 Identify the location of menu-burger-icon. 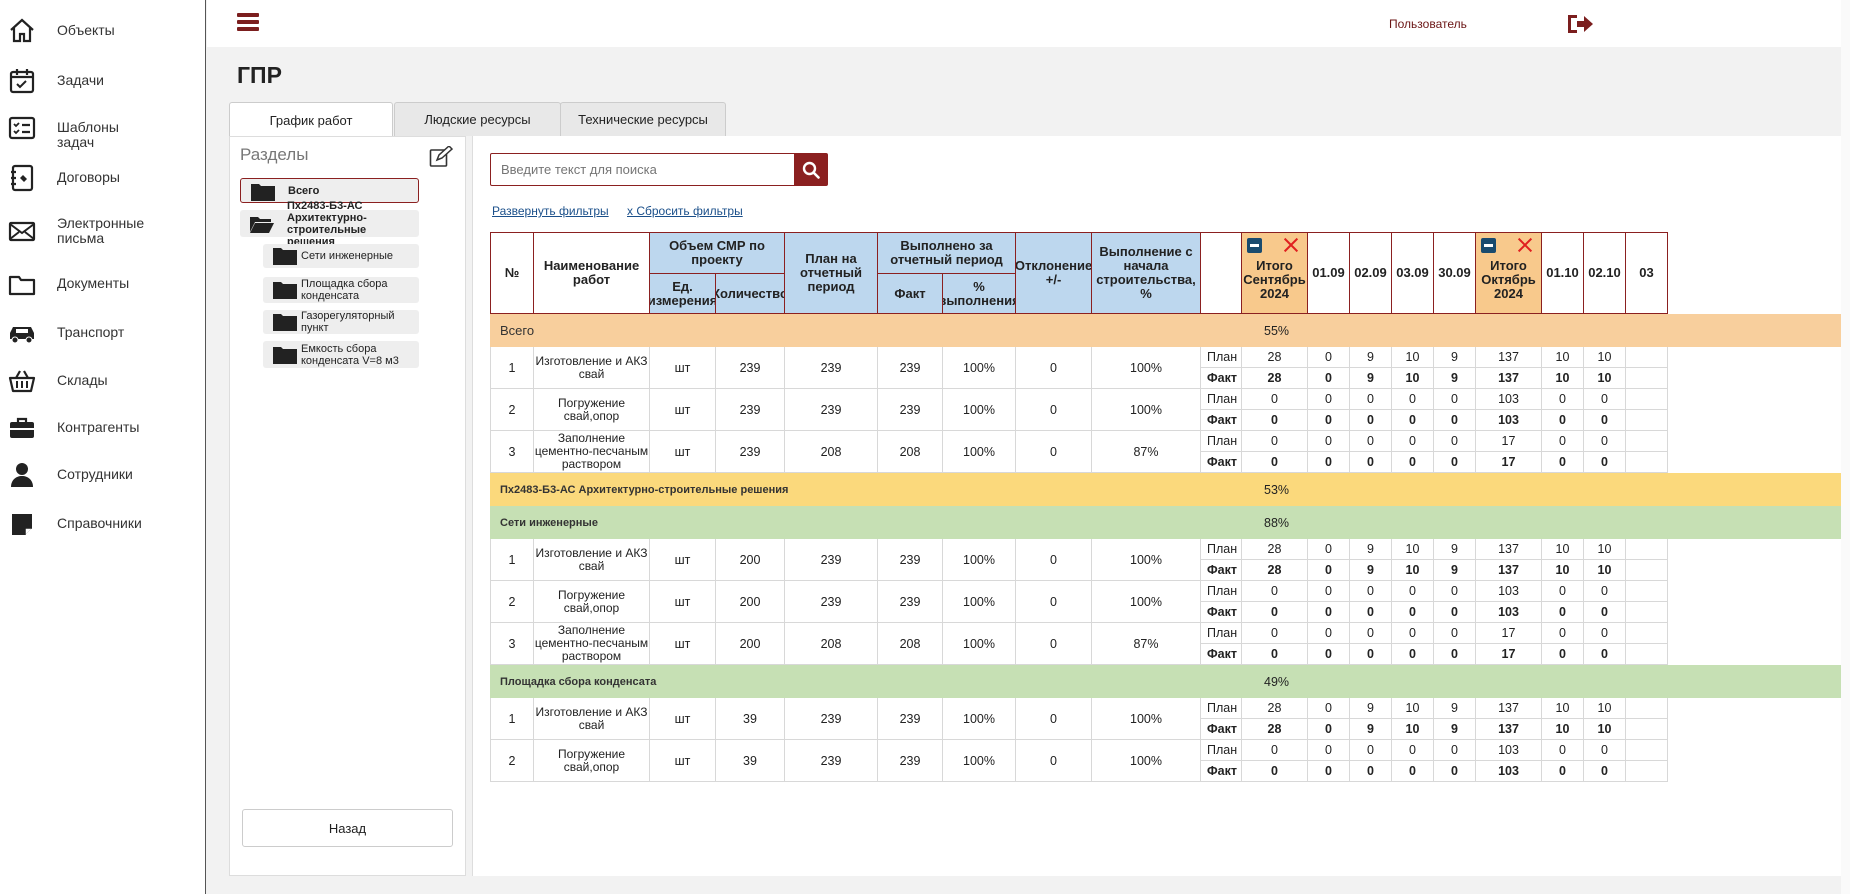
(248, 24).